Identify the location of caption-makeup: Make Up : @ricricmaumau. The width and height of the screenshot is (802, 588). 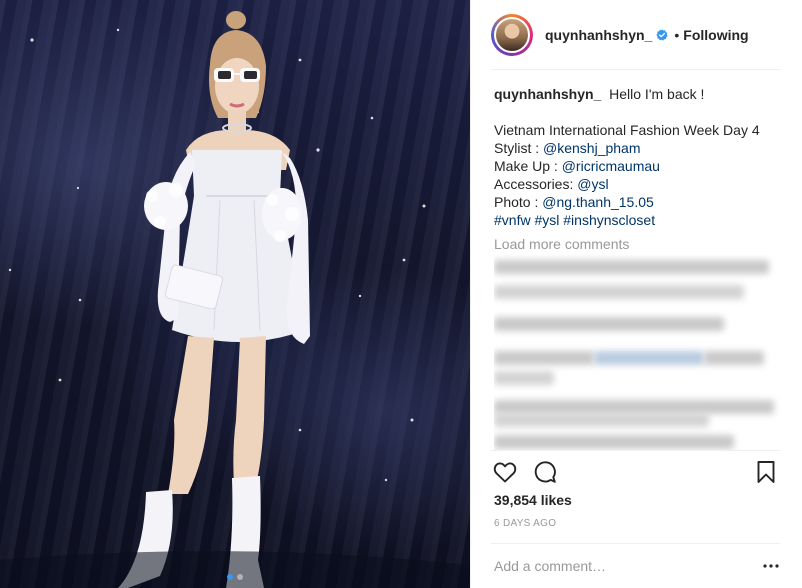
(641, 166).